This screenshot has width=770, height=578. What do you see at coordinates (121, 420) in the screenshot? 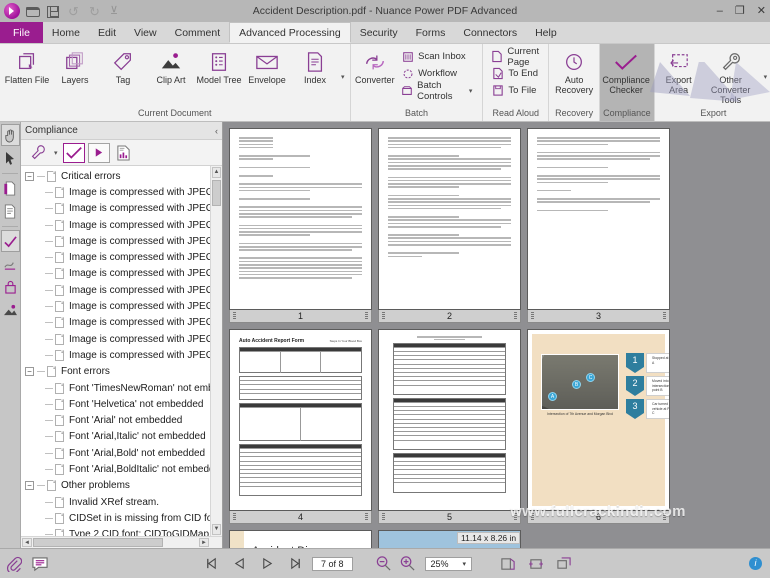
I see `tree-item: Font 'Arial' not embedded` at bounding box center [121, 420].